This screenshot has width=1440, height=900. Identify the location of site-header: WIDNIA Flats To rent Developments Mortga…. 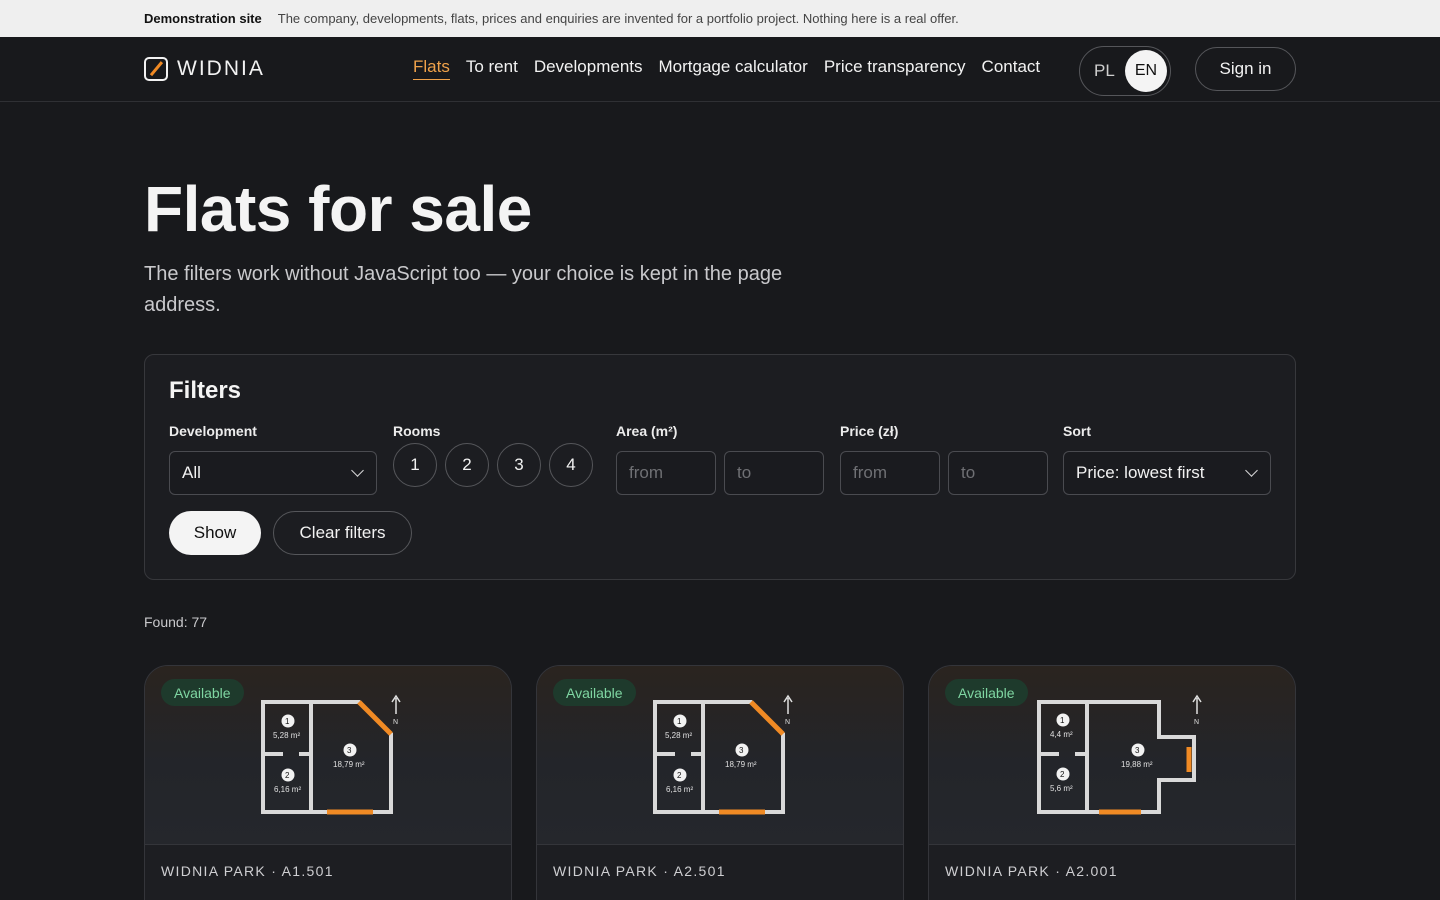
(720, 69).